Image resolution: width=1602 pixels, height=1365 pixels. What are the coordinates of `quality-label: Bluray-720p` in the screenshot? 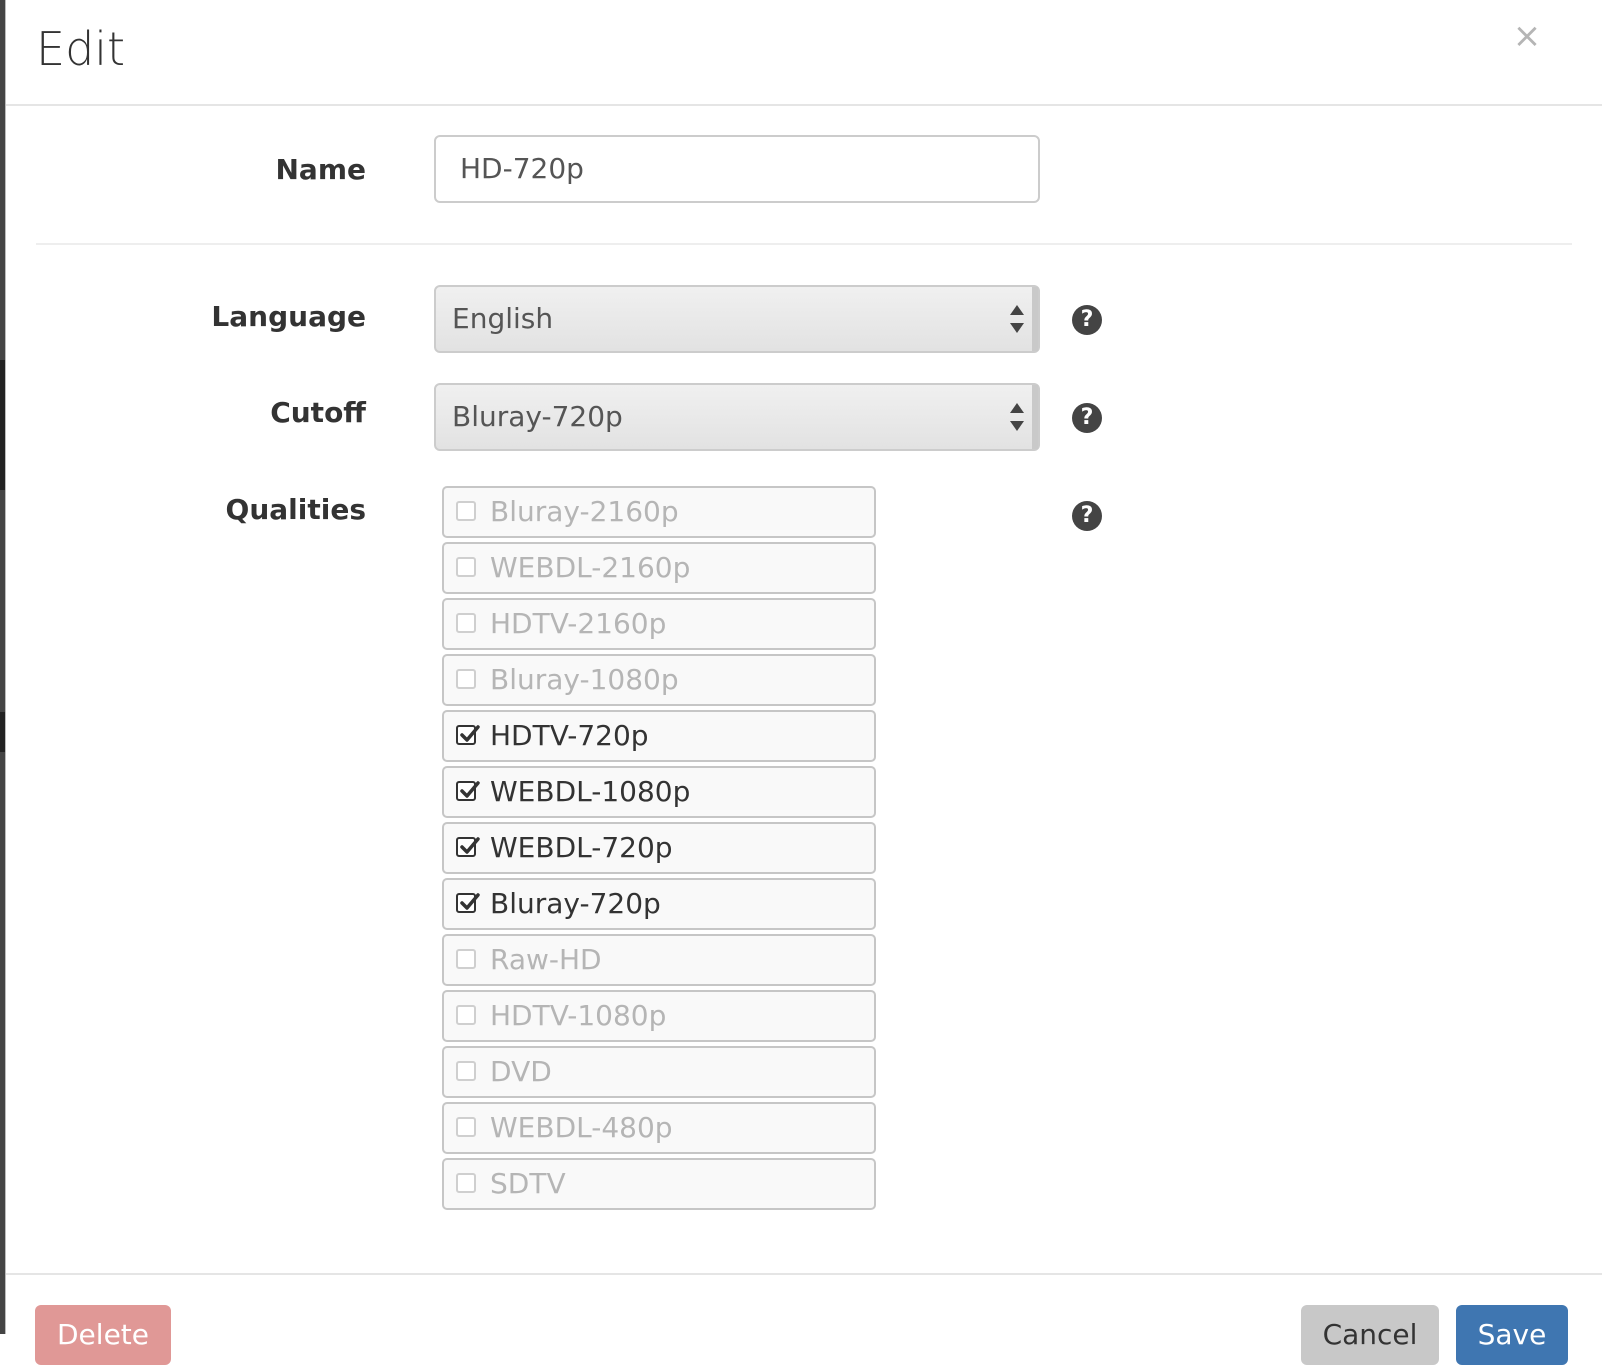 It's located at (575, 903).